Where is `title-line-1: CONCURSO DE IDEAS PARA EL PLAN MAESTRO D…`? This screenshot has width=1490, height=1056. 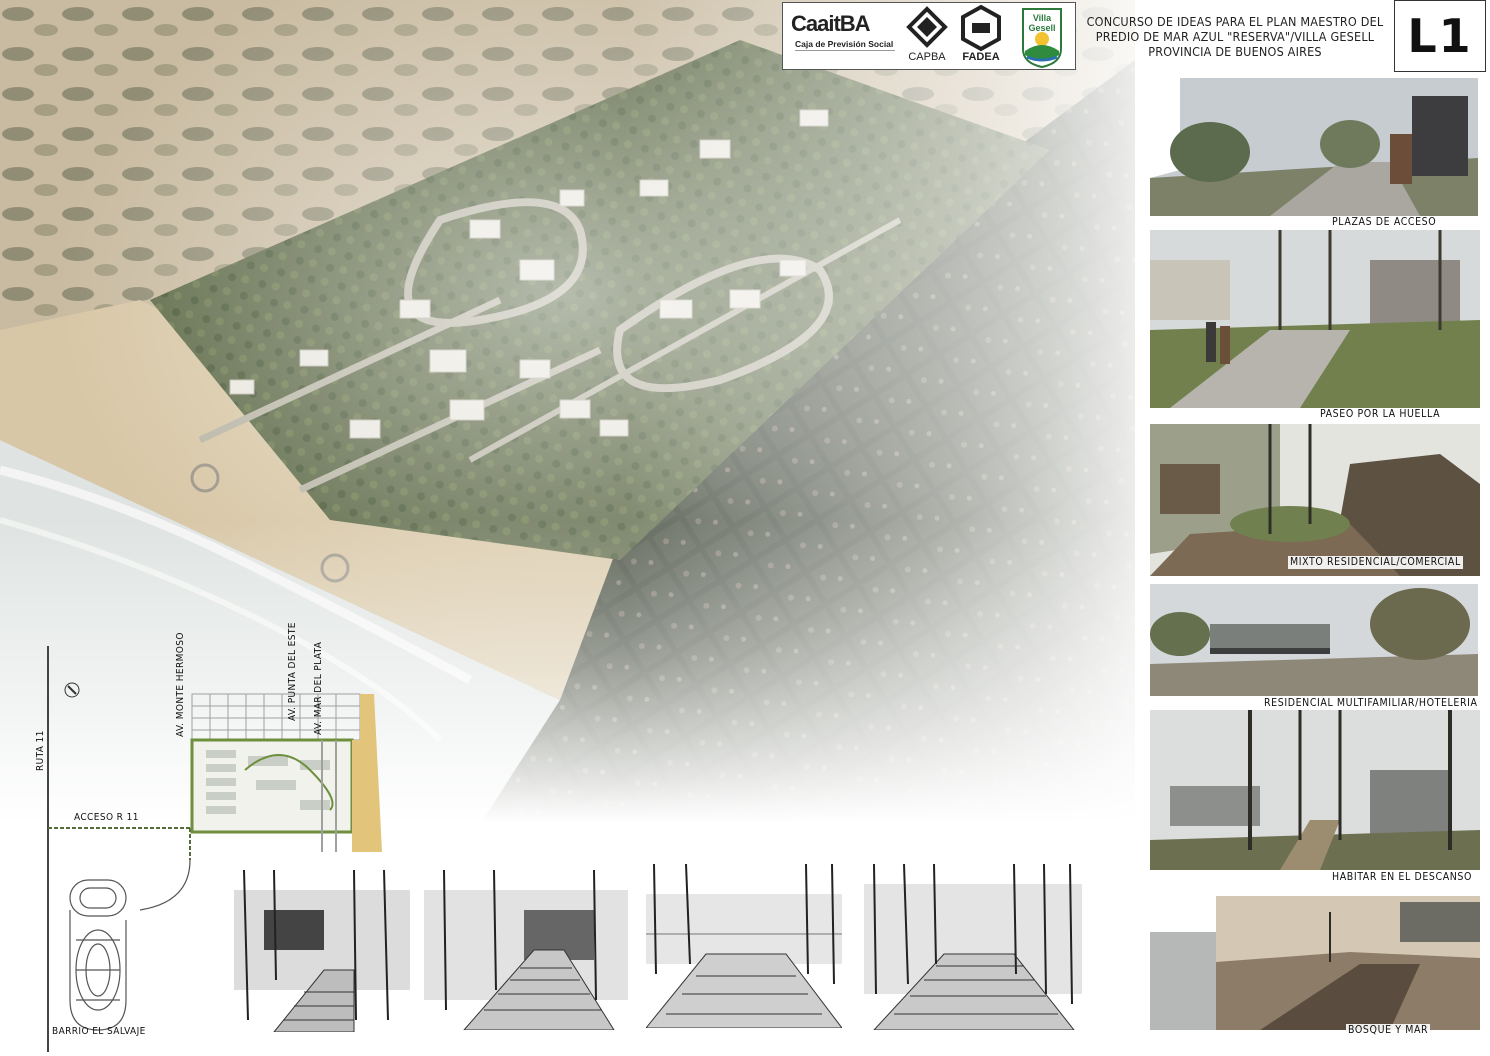
title-line-1: CONCURSO DE IDEAS PARA EL PLAN MAESTRO D… is located at coordinates (1235, 21).